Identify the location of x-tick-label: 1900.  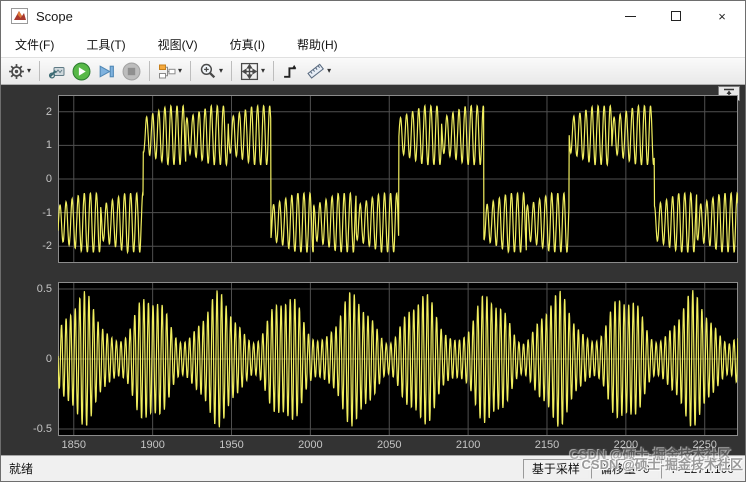
(152, 445).